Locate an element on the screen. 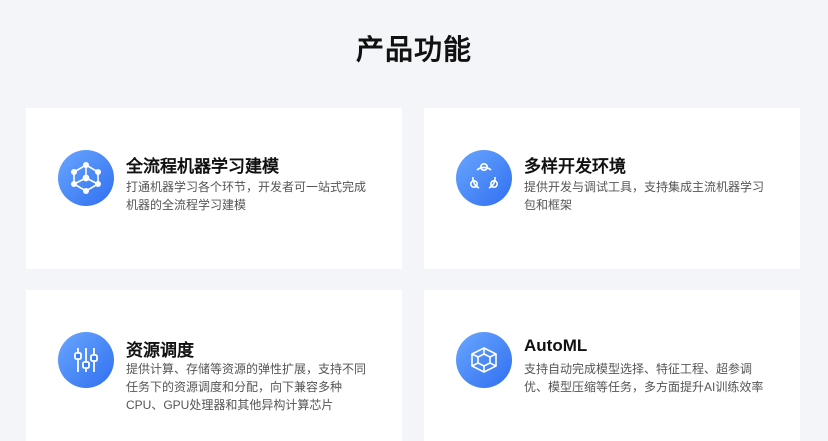 This screenshot has width=828, height=441. cycle-nodes-icon is located at coordinates (484, 178).